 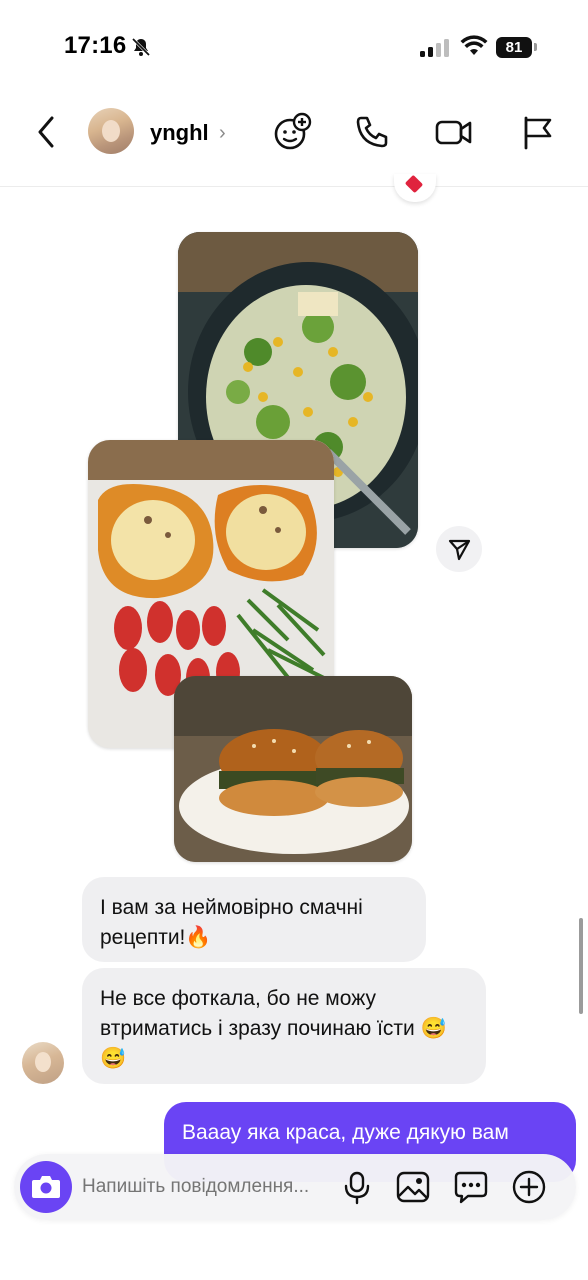 I want to click on microphone-icon, so click(x=357, y=1187).